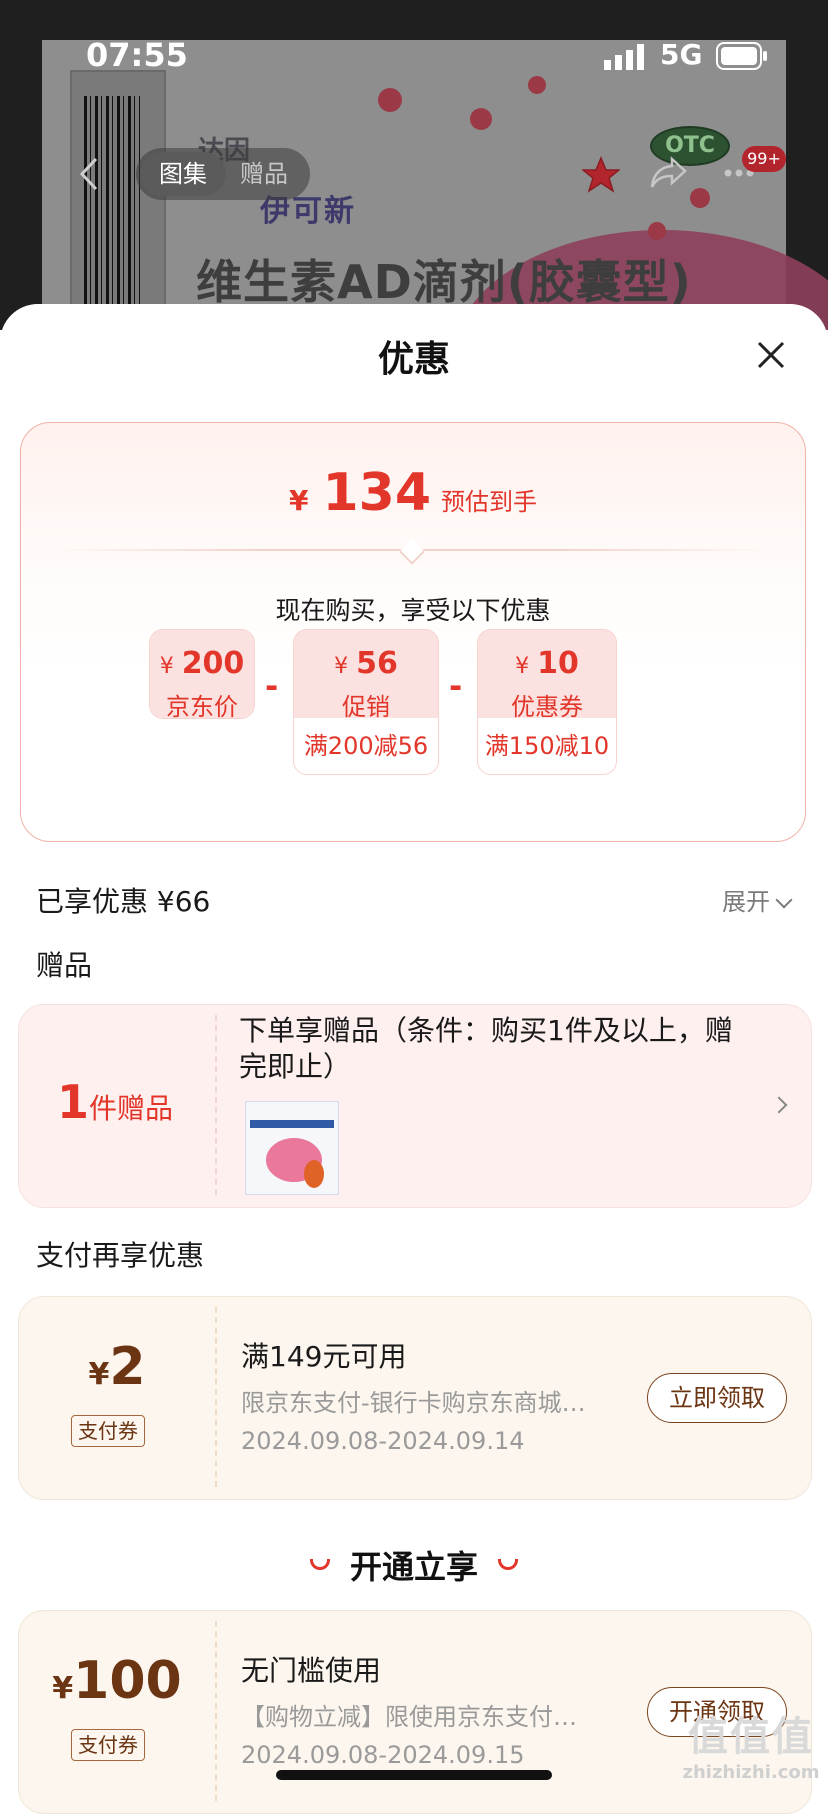 The image size is (828, 1814). What do you see at coordinates (366, 746) in the screenshot?
I see `promotion-condition: 满200减56` at bounding box center [366, 746].